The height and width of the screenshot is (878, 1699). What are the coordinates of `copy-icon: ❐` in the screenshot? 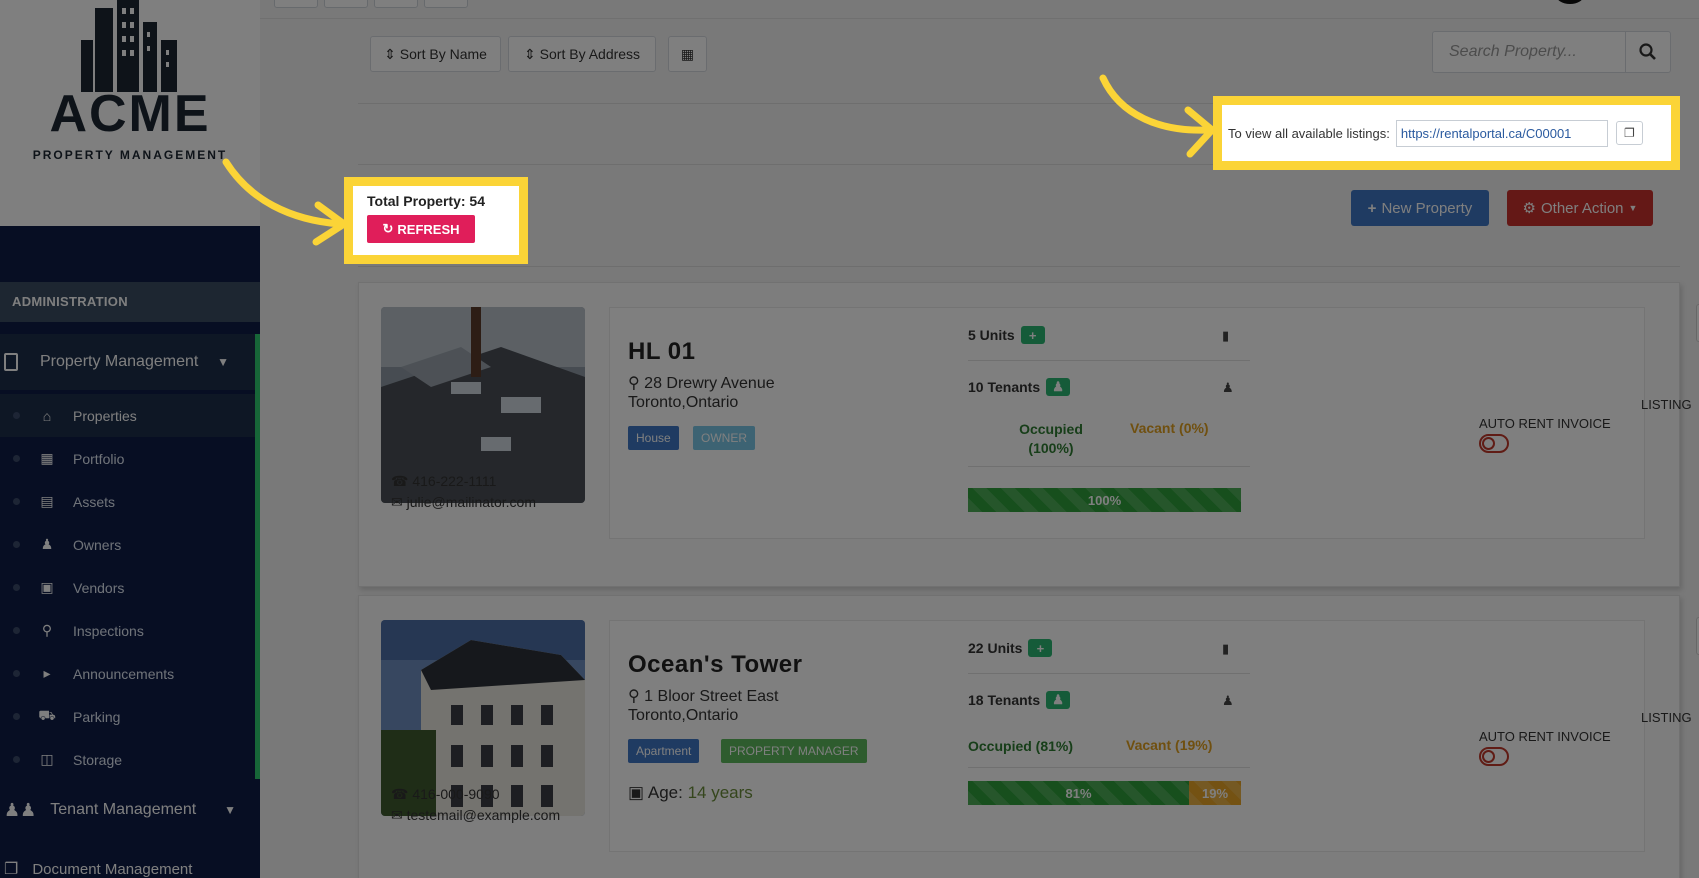 It's located at (1629, 133).